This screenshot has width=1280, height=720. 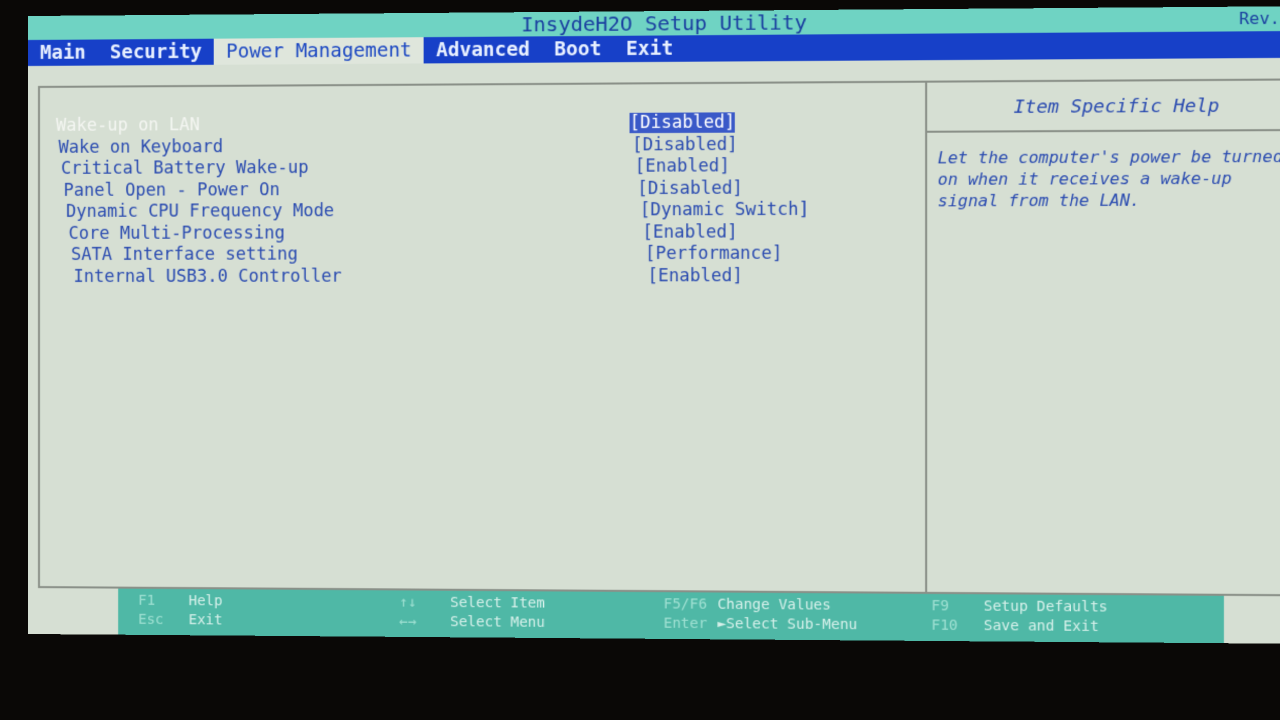 I want to click on tab-exit: Exit, so click(x=650, y=48).